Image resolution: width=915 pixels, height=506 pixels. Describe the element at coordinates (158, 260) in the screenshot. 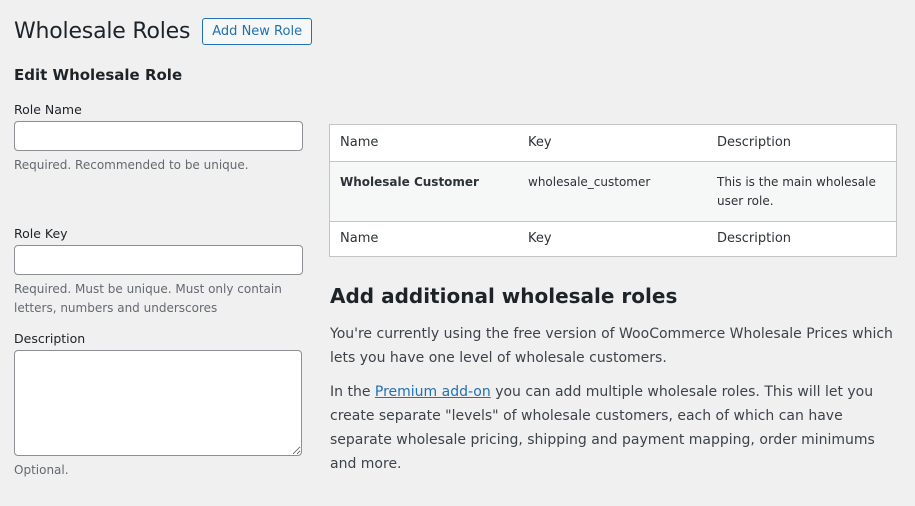

I see `role-key-input` at that location.